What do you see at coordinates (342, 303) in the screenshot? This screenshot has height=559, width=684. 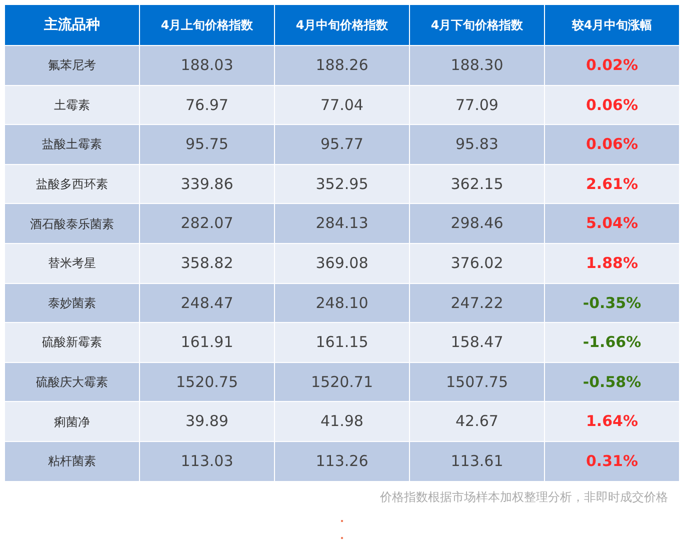 I see `index-cell: 248.10` at bounding box center [342, 303].